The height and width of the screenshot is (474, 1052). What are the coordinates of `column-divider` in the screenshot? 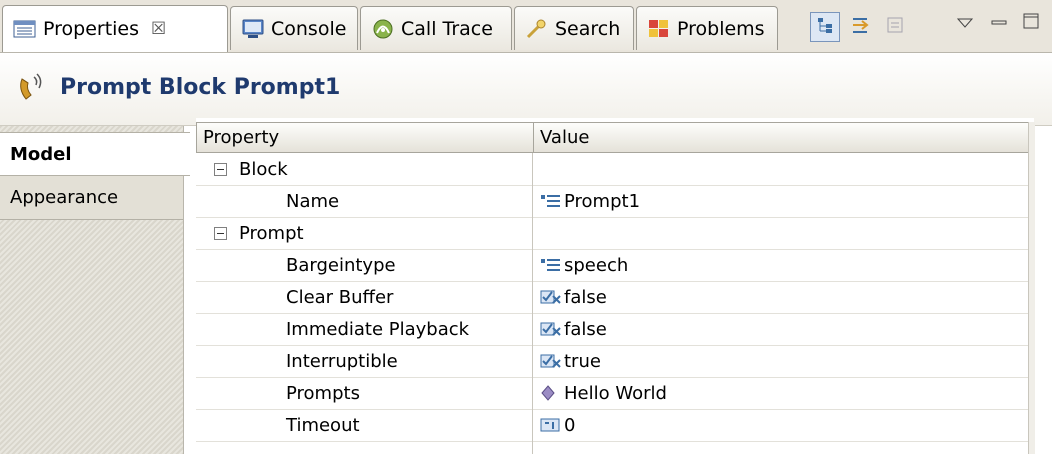 It's located at (532, 303).